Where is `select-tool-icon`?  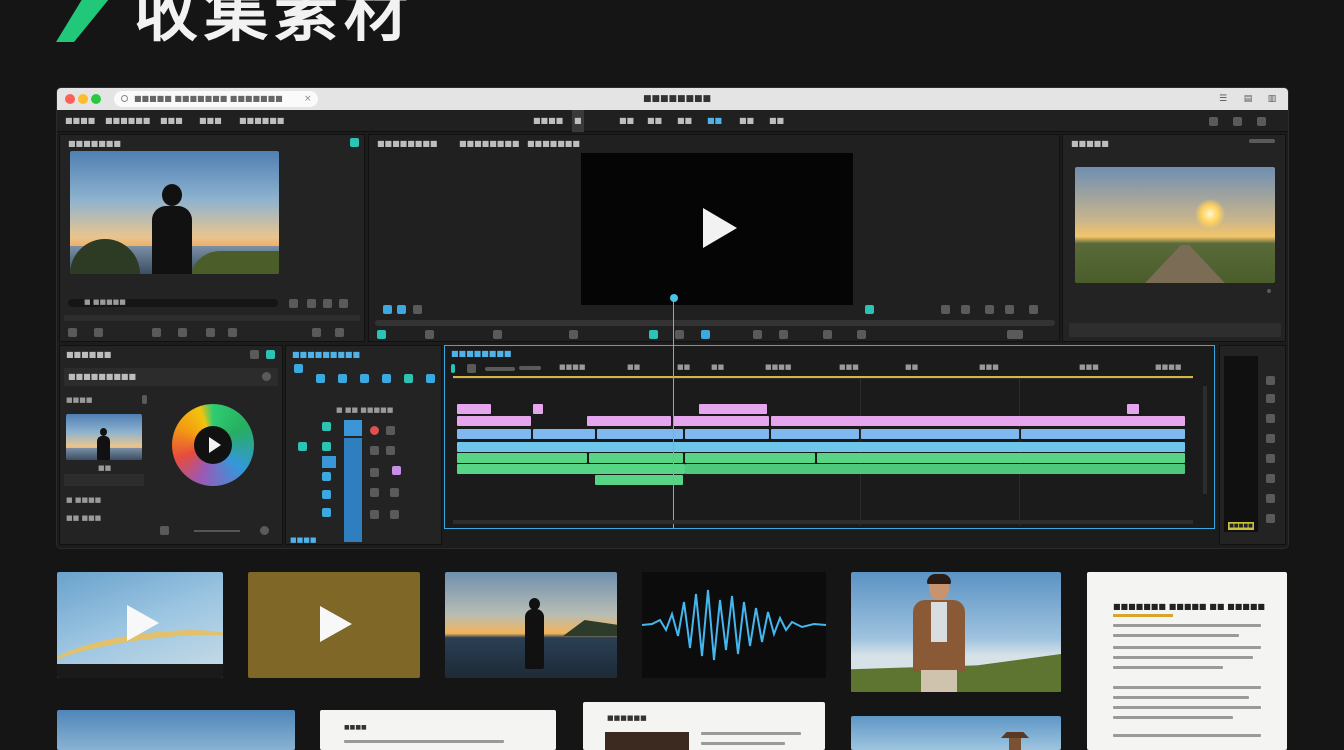
select-tool-icon is located at coordinates (298, 368).